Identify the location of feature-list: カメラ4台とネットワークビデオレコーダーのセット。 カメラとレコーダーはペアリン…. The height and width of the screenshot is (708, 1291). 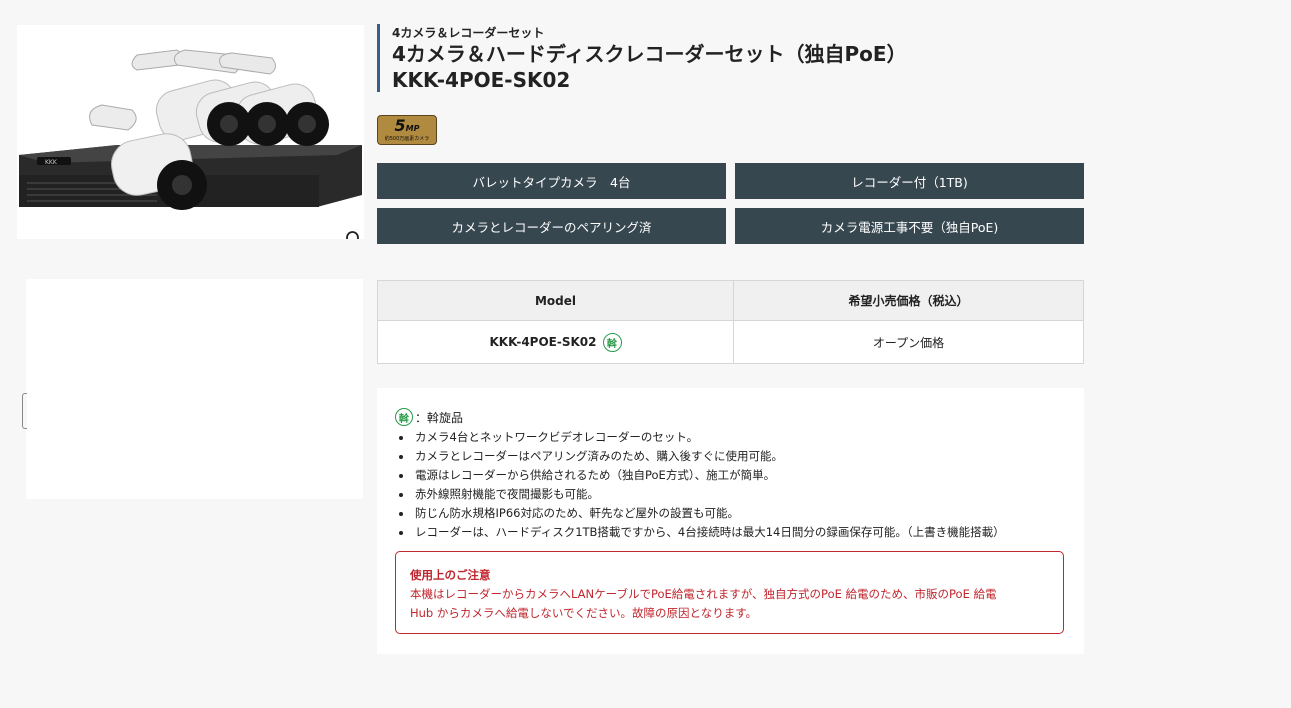
(702, 485).